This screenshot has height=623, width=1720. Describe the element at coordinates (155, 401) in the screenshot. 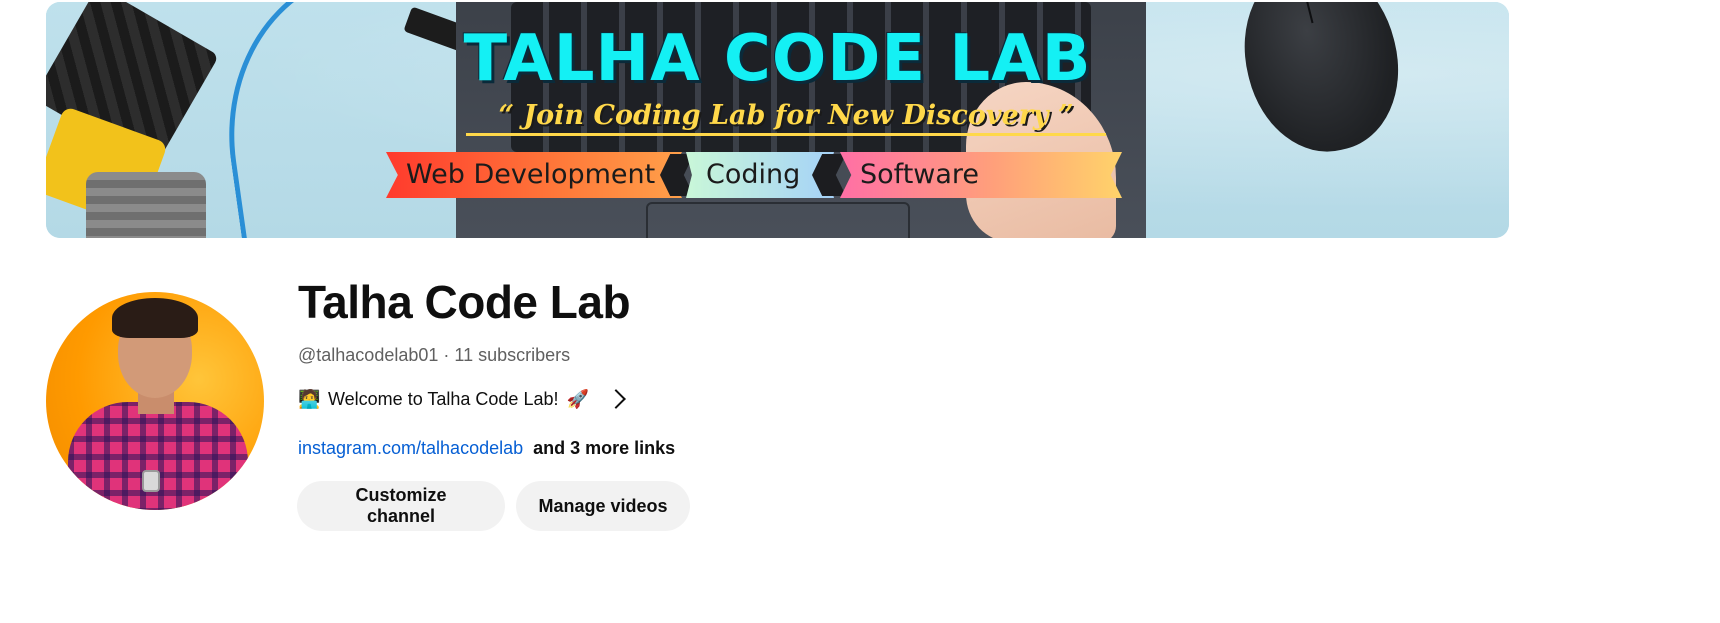

I see `channel-avatar` at that location.